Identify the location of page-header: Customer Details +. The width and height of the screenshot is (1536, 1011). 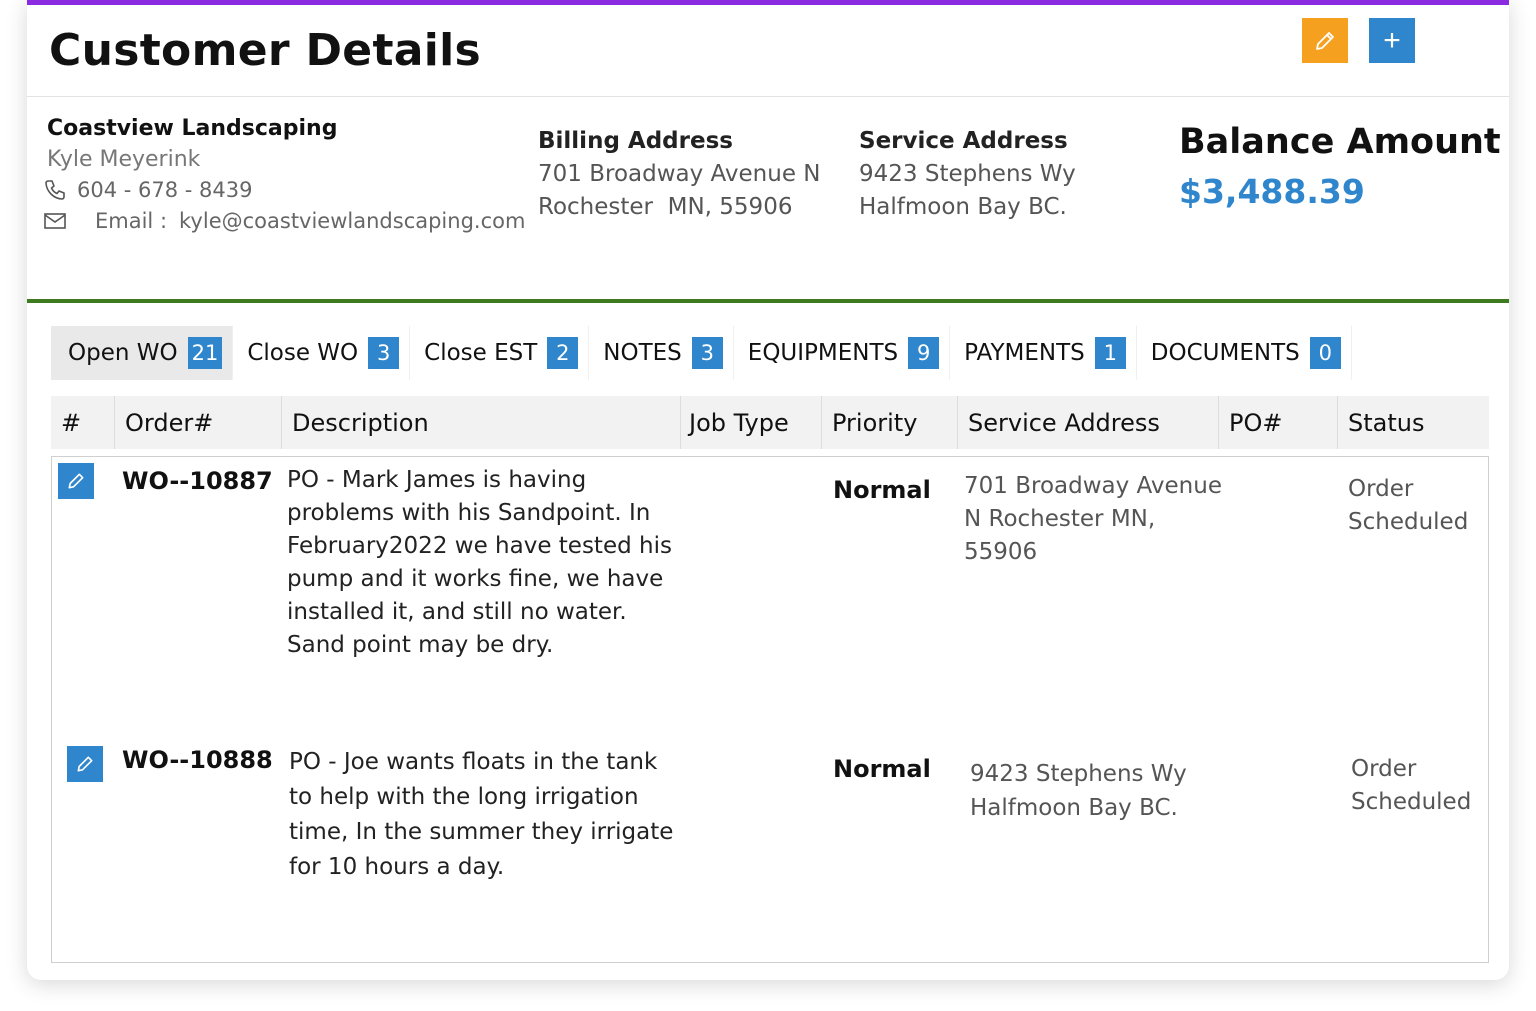
(768, 51).